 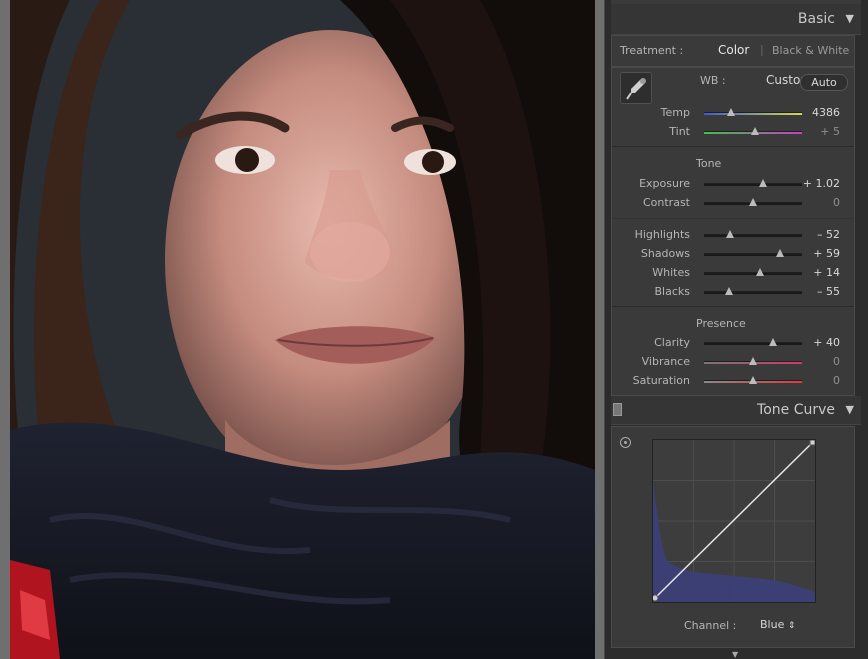 I want to click on saturation-label: Saturation, so click(x=661, y=380).